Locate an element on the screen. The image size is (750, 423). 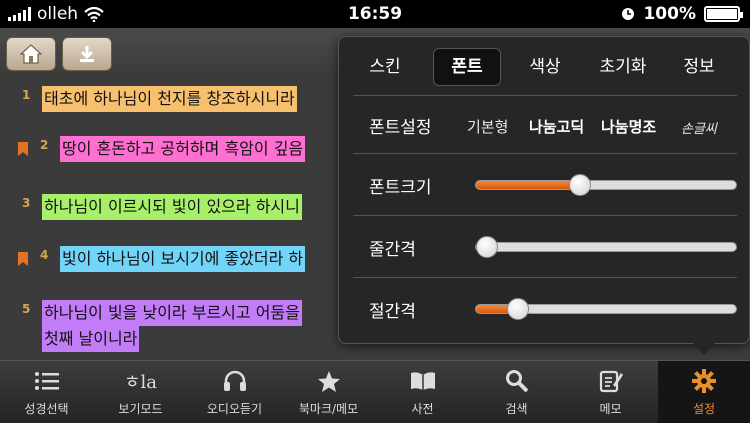
tab-font: 폰트 is located at coordinates (467, 67).